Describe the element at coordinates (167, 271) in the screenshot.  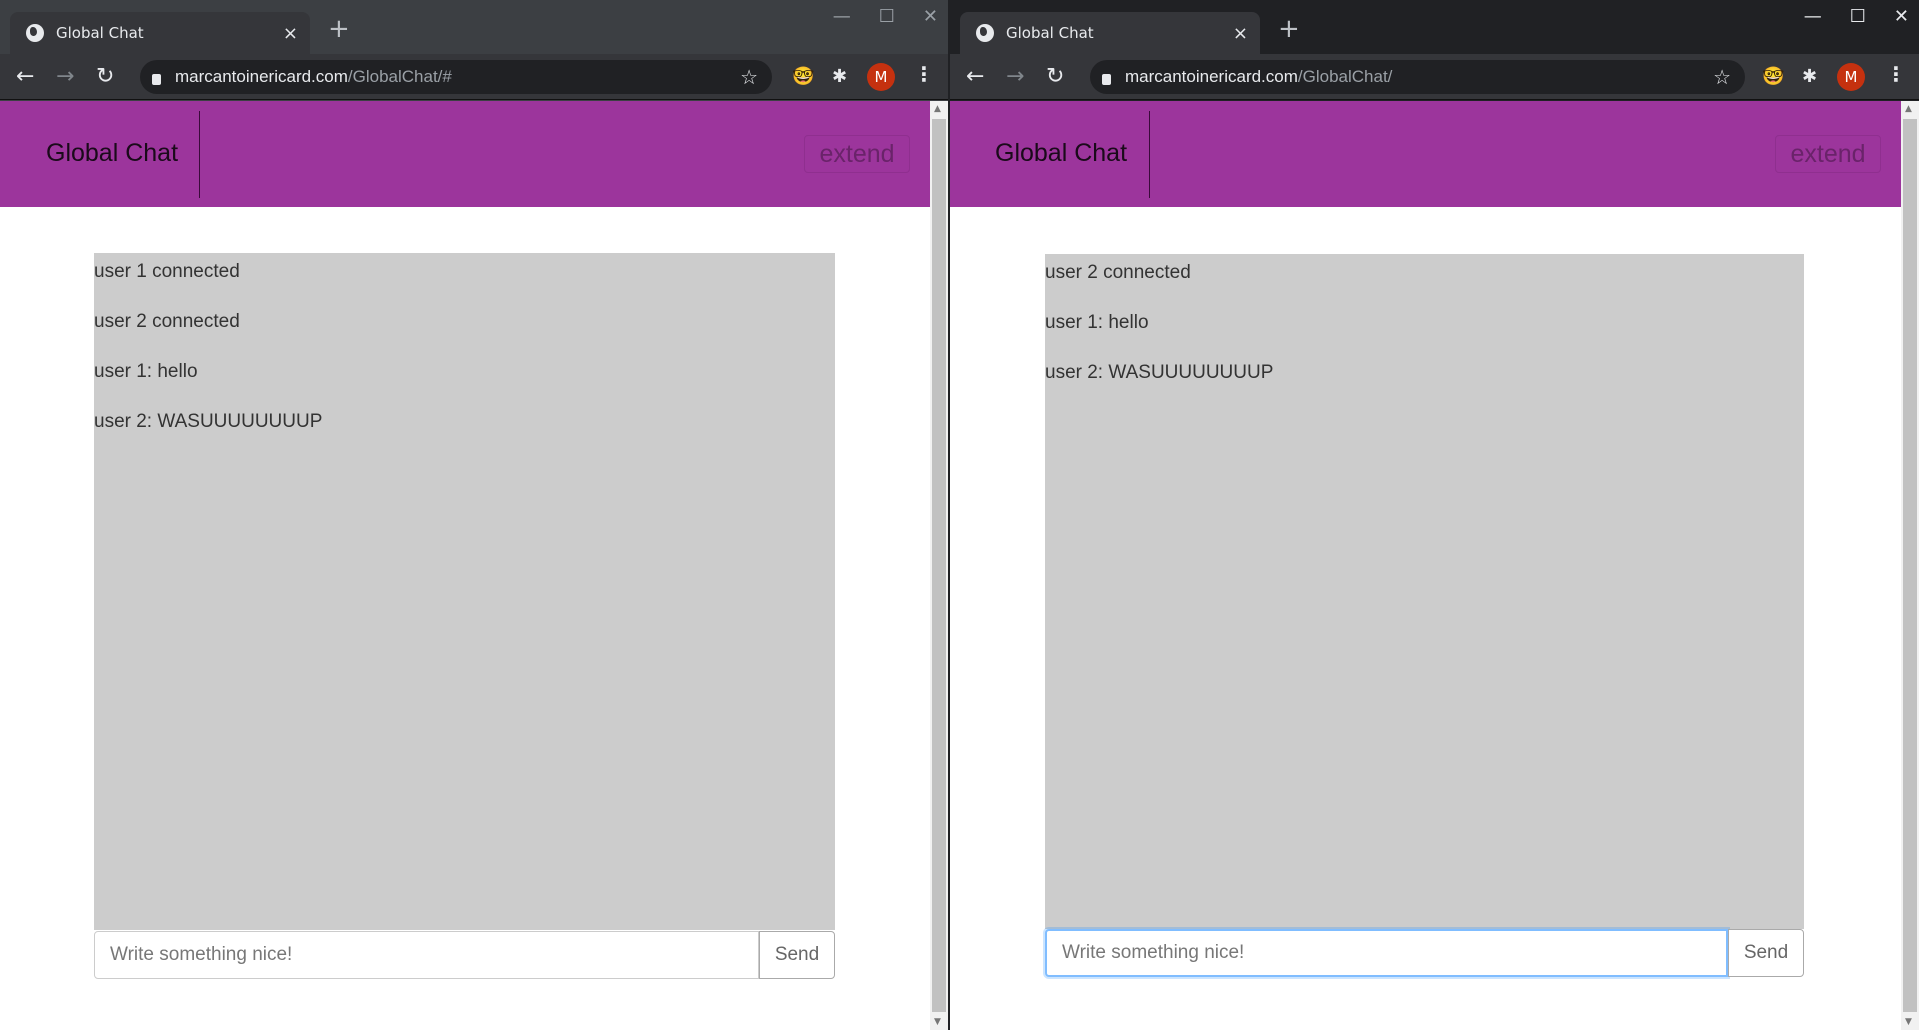
I see `chat-message: user 1 connected` at that location.